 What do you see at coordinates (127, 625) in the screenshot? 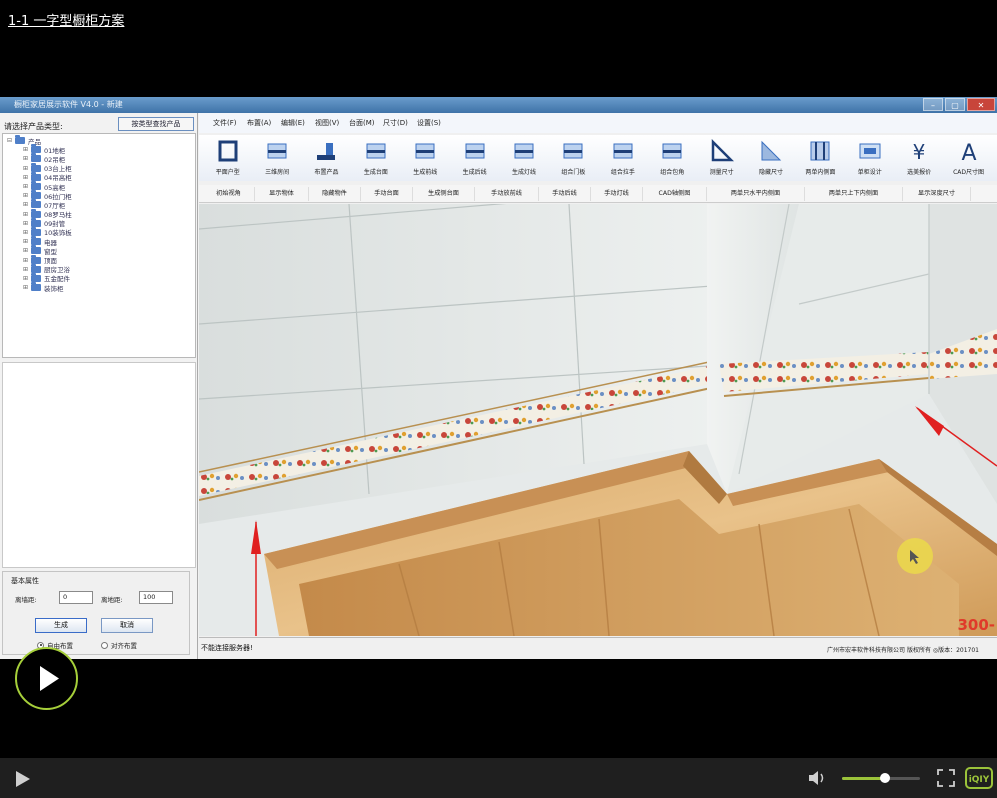
I see `cancel-button: 取消` at bounding box center [127, 625].